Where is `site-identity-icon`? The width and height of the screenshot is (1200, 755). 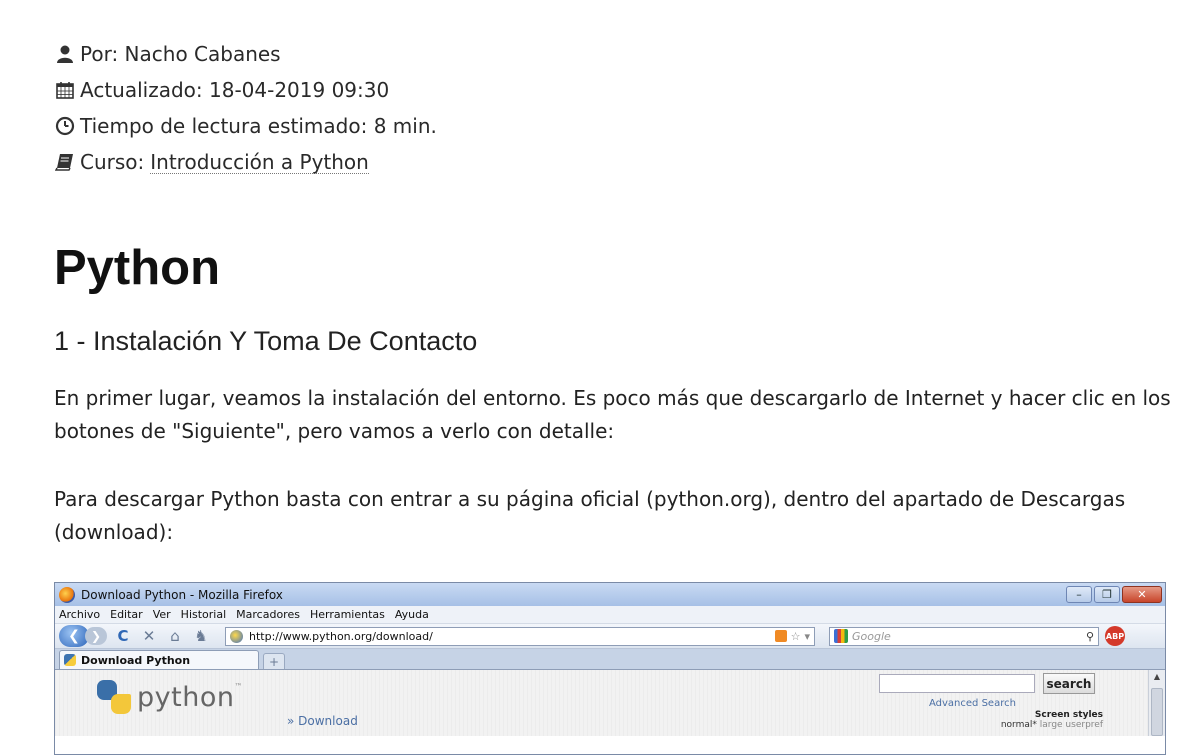
site-identity-icon is located at coordinates (236, 636).